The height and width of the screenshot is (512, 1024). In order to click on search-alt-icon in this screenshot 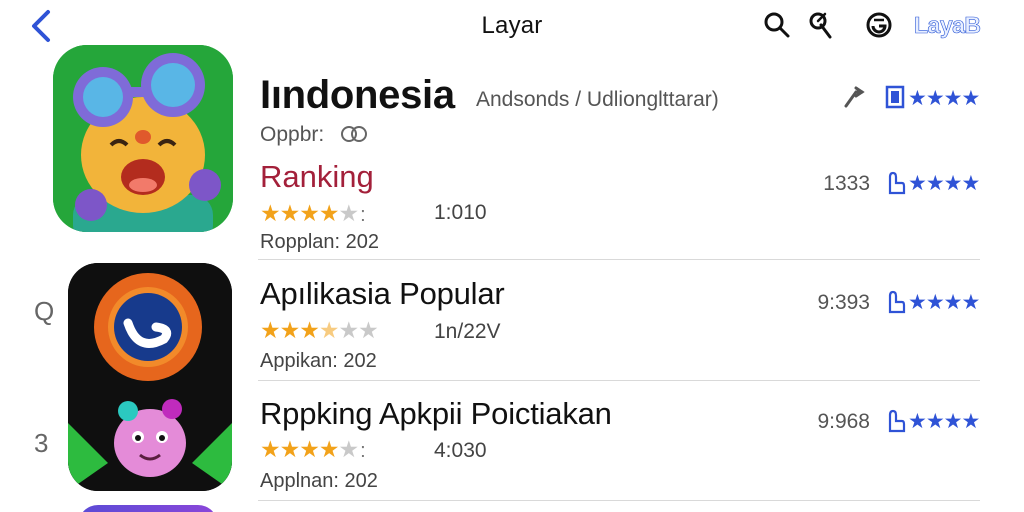, I will do `click(820, 25)`.